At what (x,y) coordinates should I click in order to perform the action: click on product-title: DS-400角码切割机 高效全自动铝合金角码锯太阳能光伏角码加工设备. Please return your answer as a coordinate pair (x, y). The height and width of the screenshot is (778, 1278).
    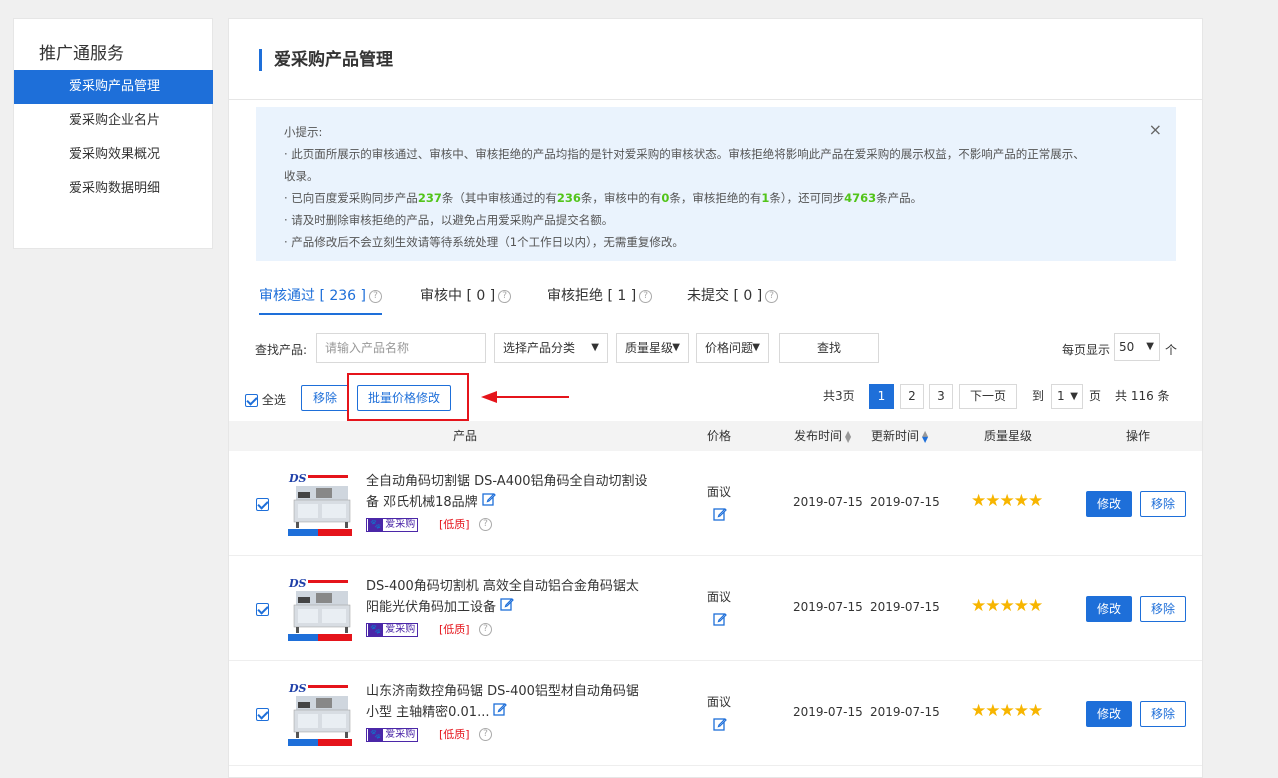
    Looking at the image, I should click on (508, 597).